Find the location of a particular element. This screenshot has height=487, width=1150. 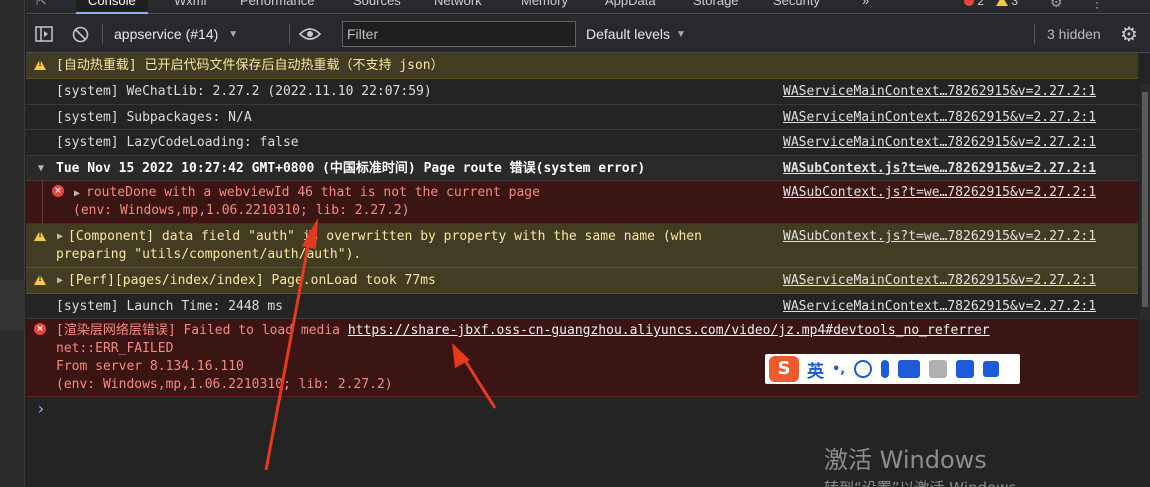

keyboard-icon is located at coordinates (909, 369).